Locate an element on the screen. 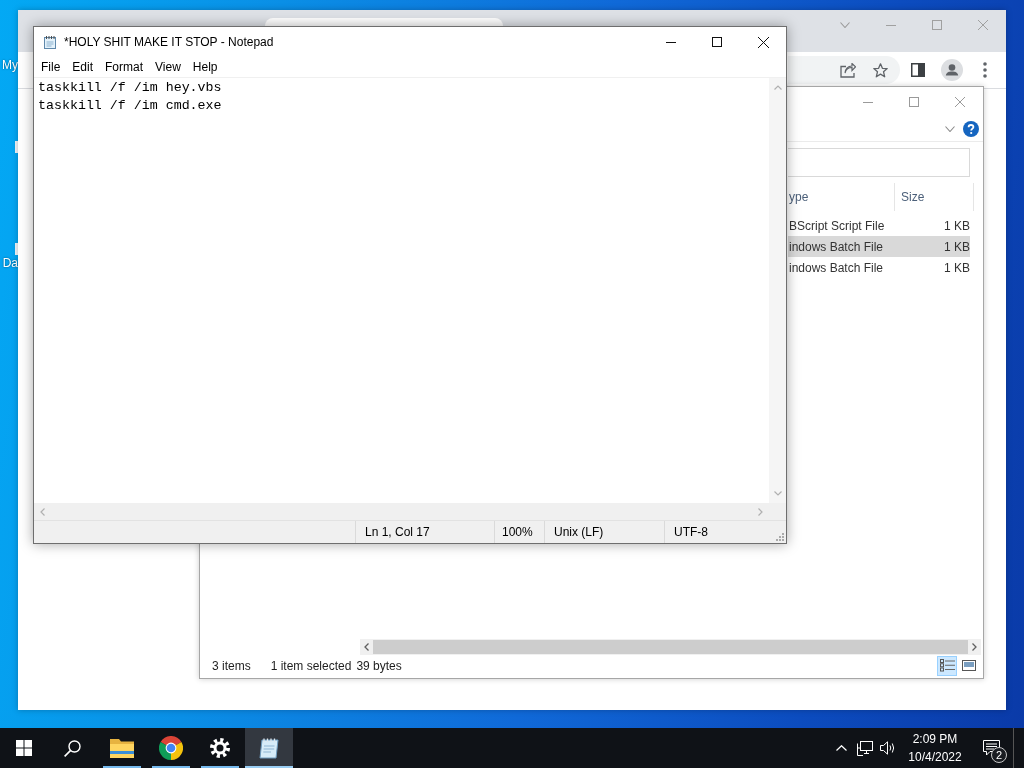 The height and width of the screenshot is (768, 1024). status-text: 100% is located at coordinates (517, 532).